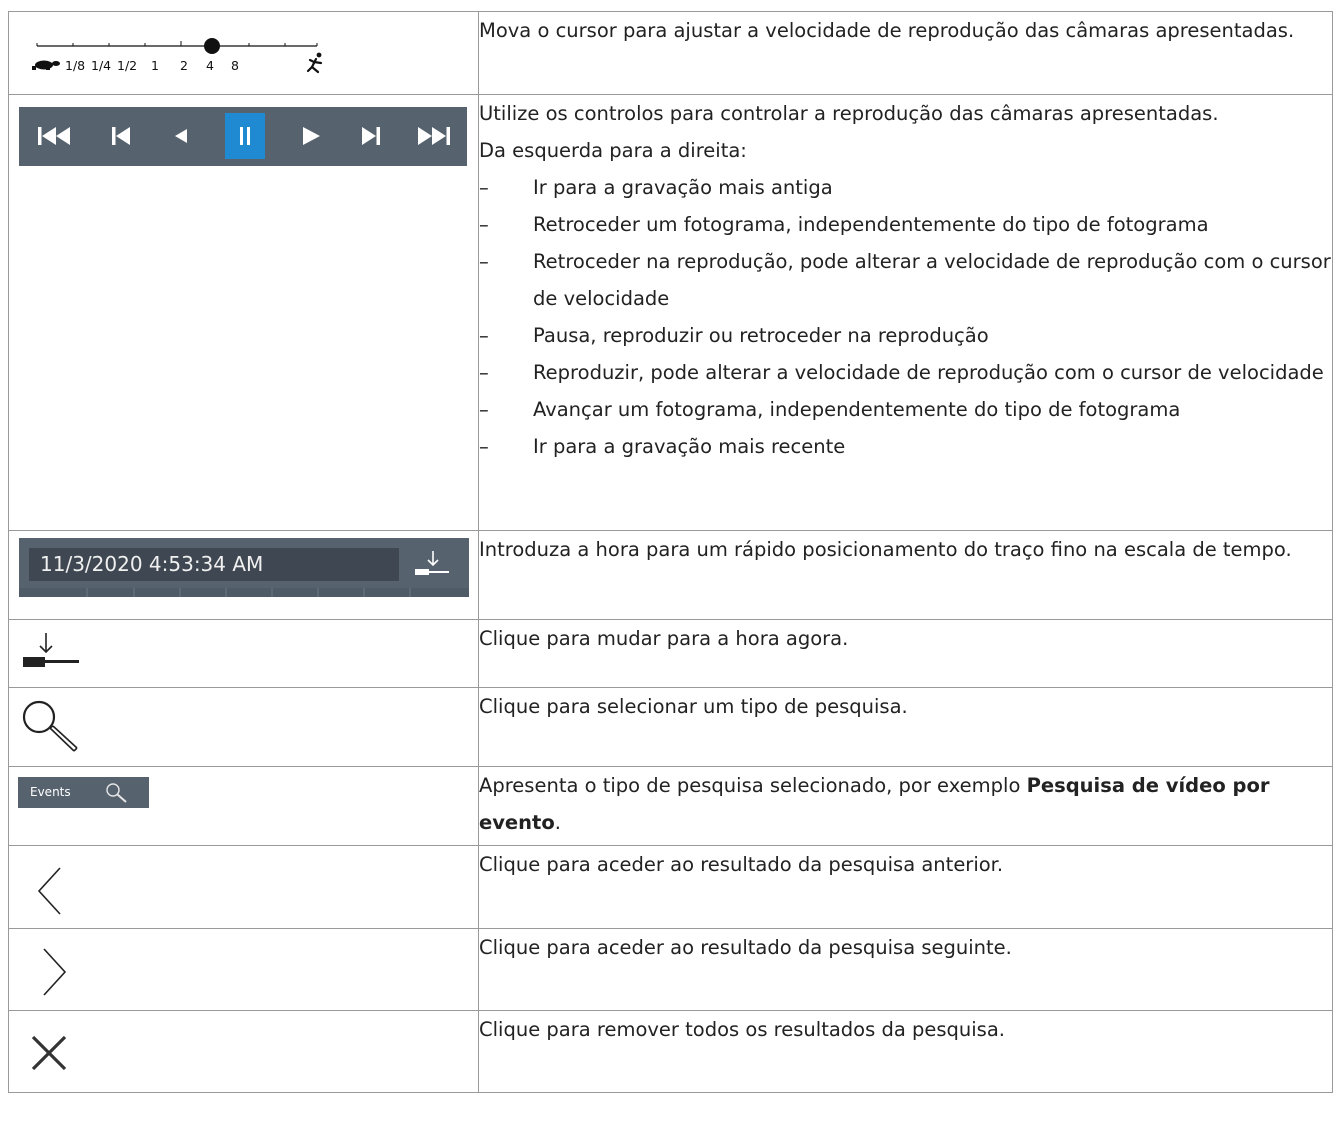 The height and width of the screenshot is (1146, 1333). What do you see at coordinates (214, 564) in the screenshot?
I see `time-input: 11/3/2020 4:53:34 AM` at bounding box center [214, 564].